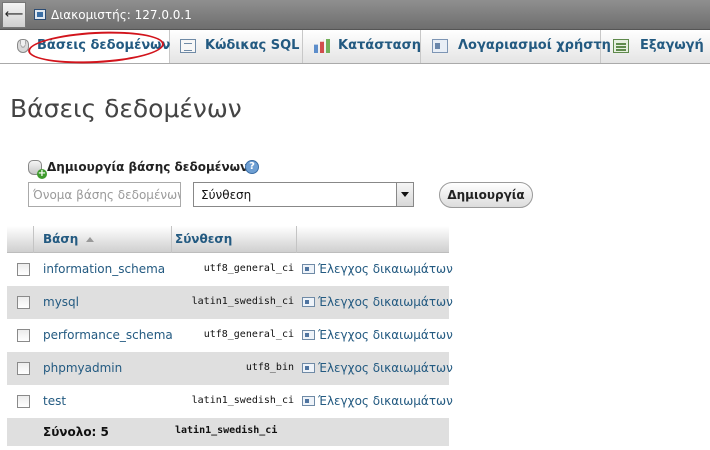 The height and width of the screenshot is (450, 710). What do you see at coordinates (76, 432) in the screenshot?
I see `total-label: Σύνολο: 5` at bounding box center [76, 432].